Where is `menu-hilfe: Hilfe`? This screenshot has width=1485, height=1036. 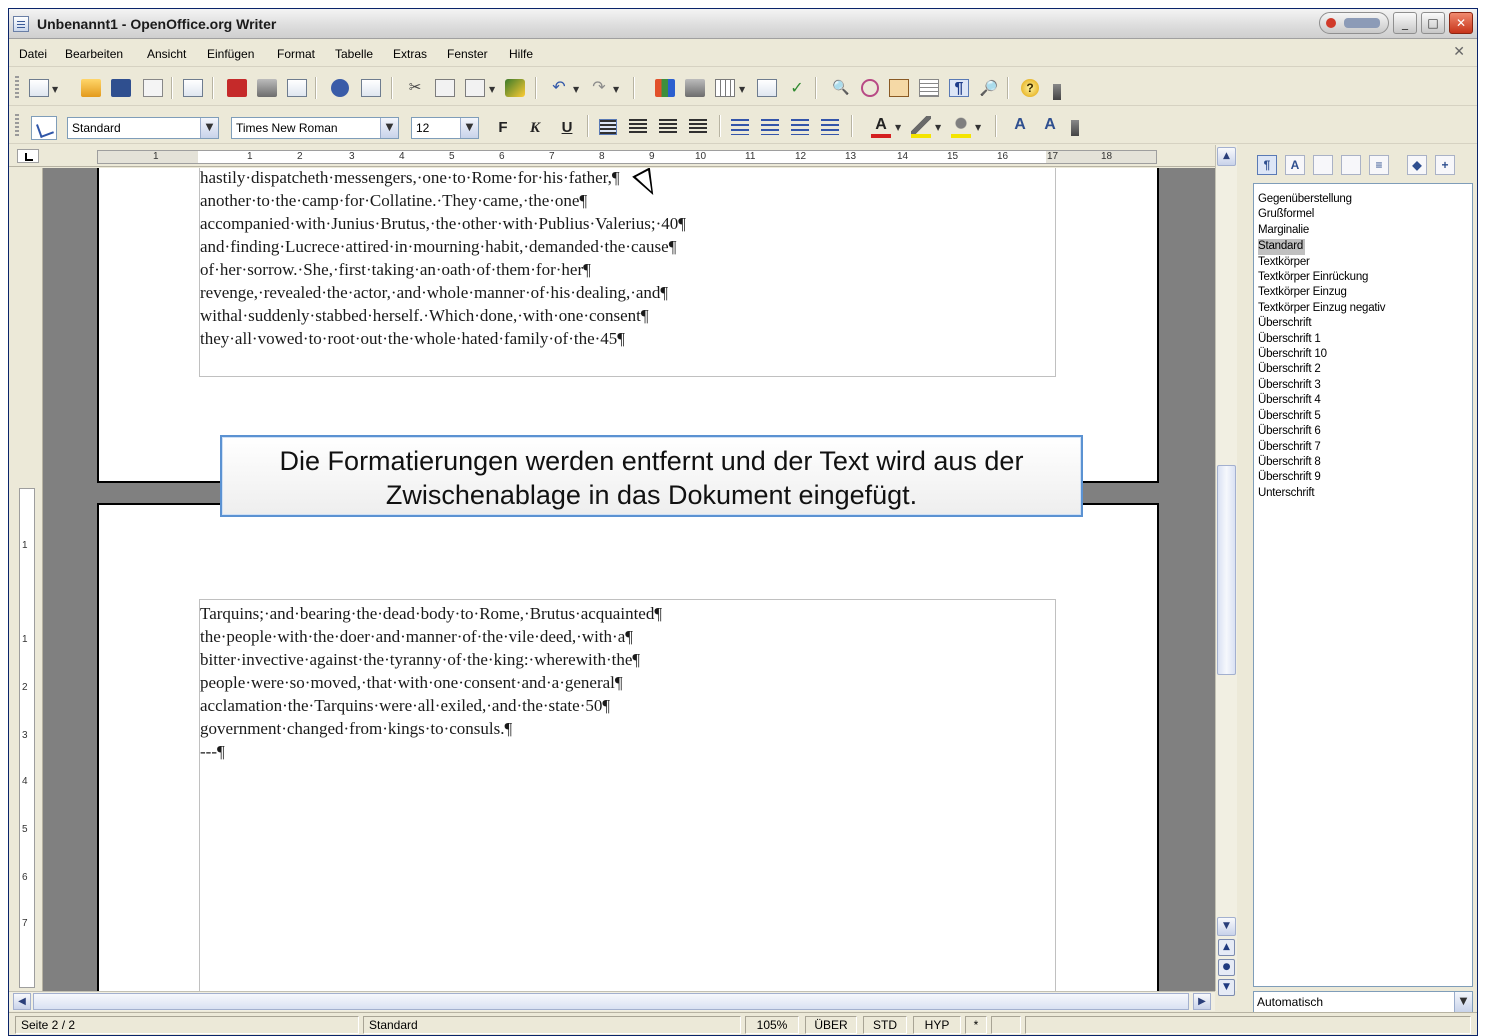
menu-hilfe: Hilfe is located at coordinates (521, 54).